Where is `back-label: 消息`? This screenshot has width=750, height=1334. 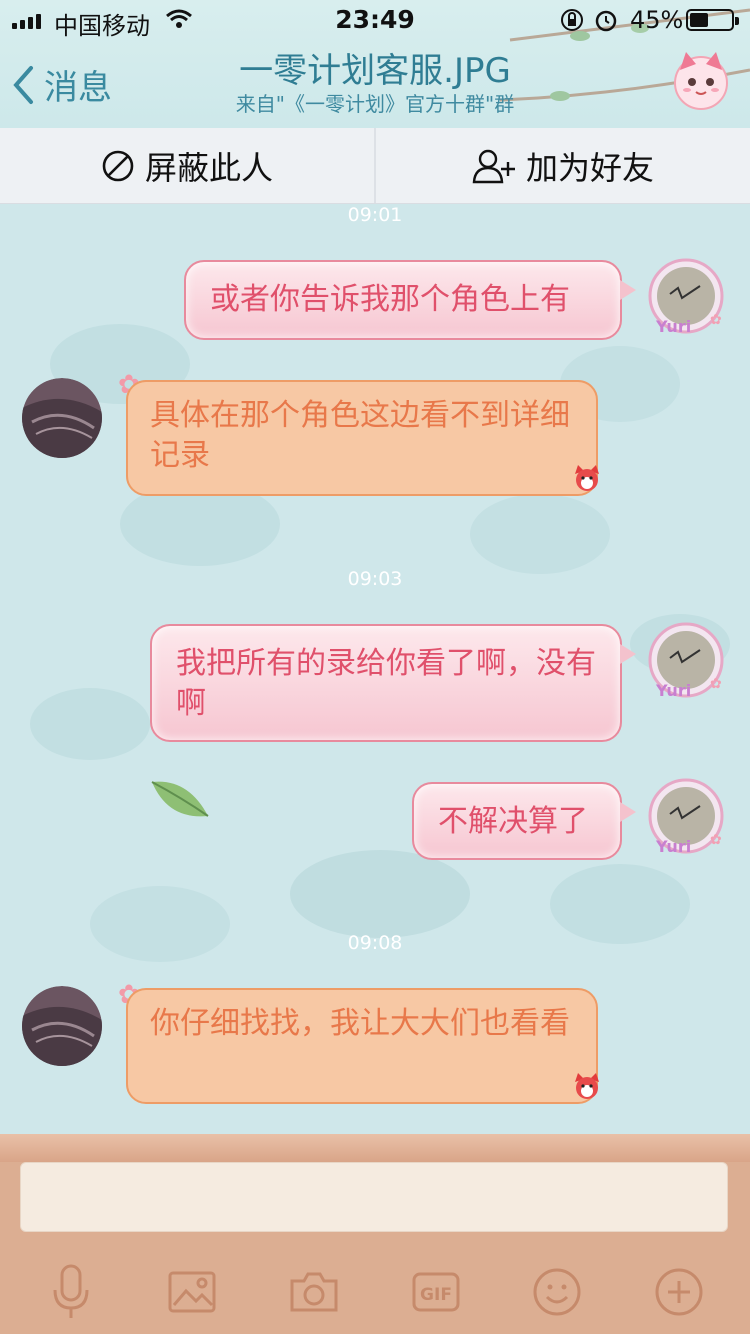
back-label: 消息 is located at coordinates (78, 88).